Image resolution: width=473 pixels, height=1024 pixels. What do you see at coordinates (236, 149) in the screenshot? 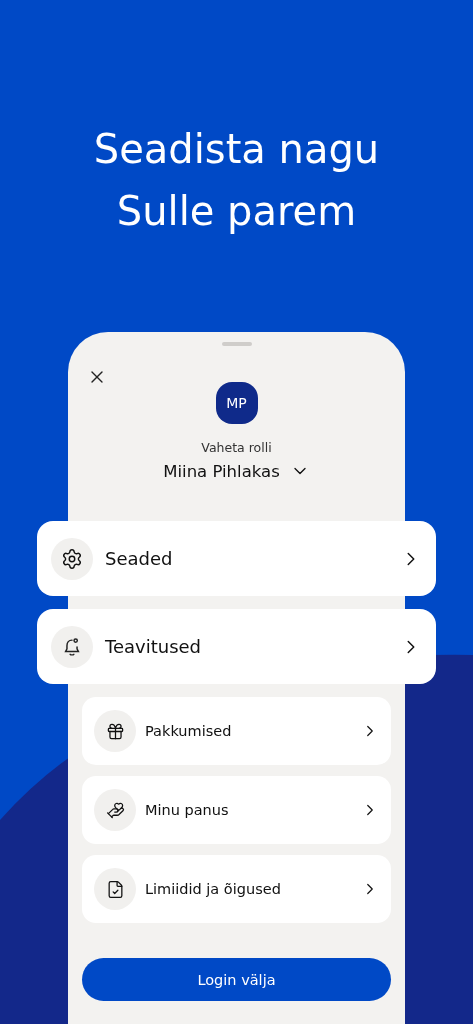
I see `headline: Seadista nagu` at bounding box center [236, 149].